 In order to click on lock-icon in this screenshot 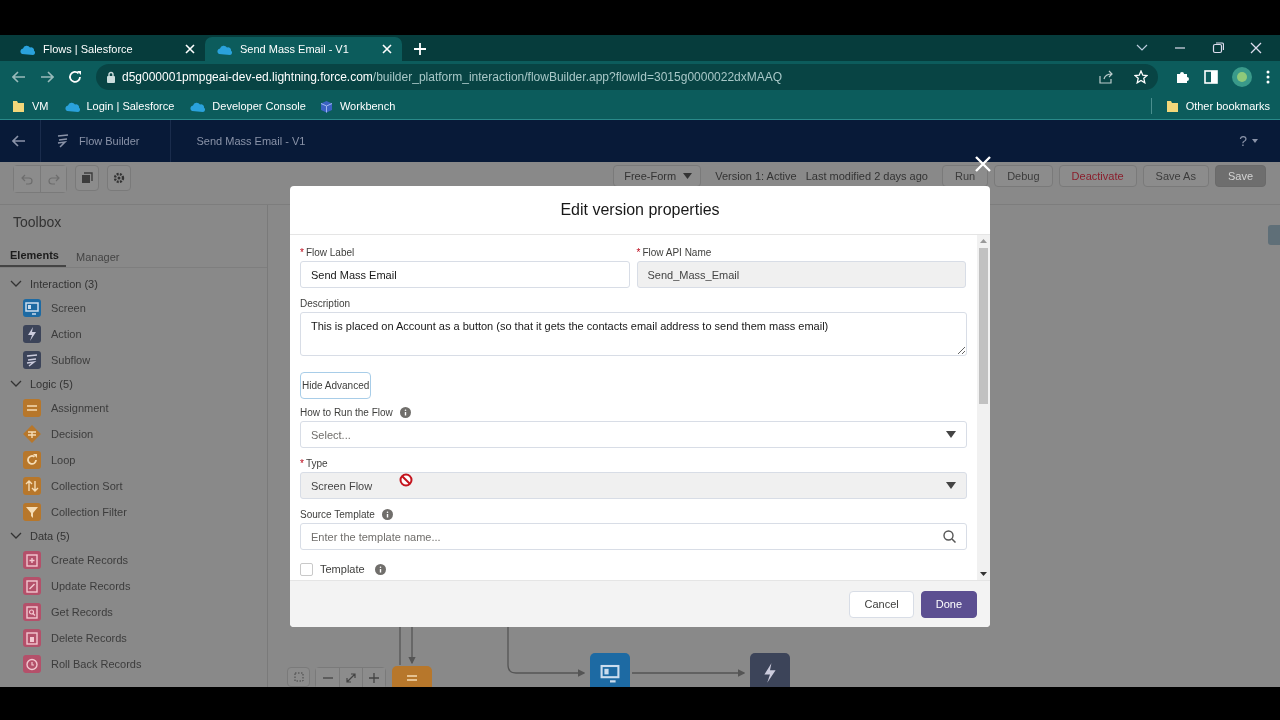, I will do `click(111, 77)`.